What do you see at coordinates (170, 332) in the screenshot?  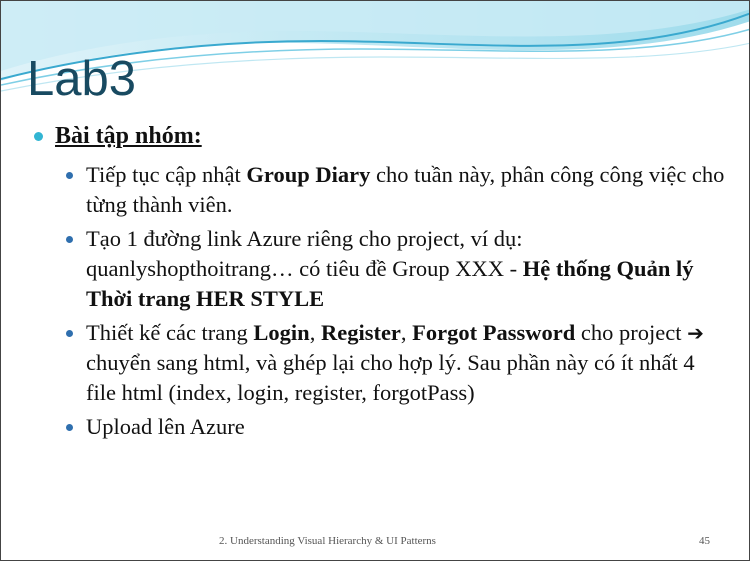 I see `text-run: Thiết kế các trang` at bounding box center [170, 332].